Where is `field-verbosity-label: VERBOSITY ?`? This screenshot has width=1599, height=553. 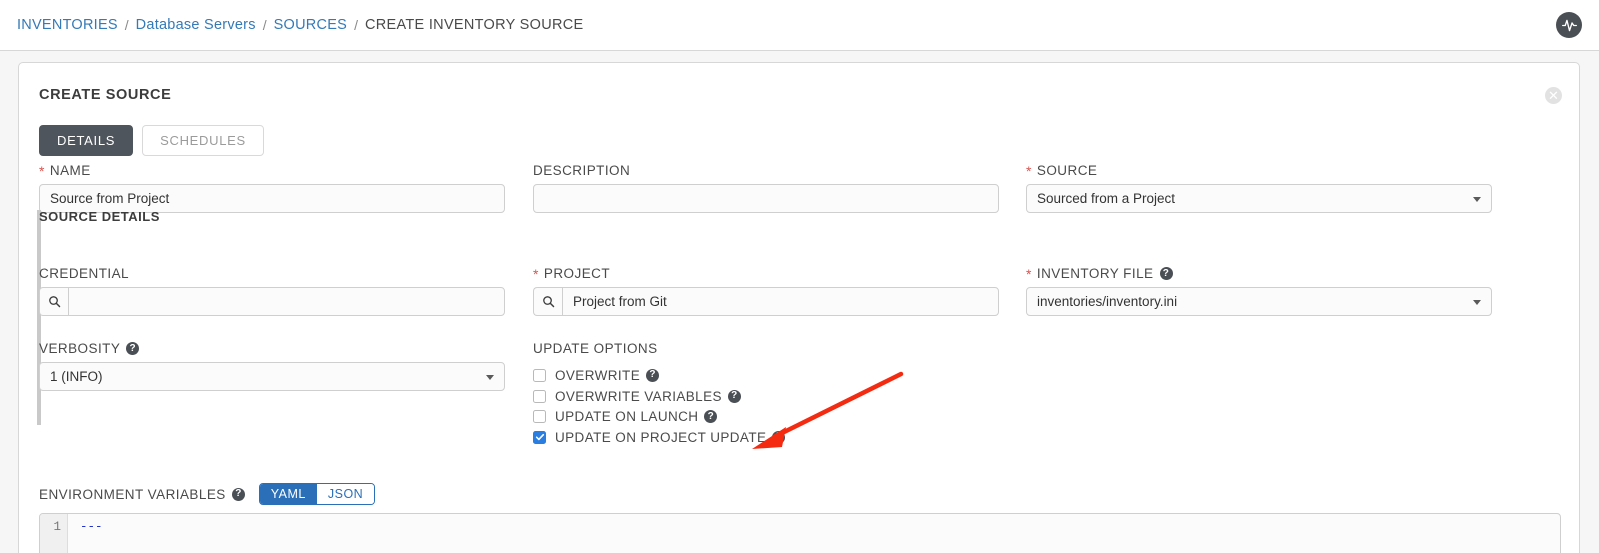 field-verbosity-label: VERBOSITY ? is located at coordinates (272, 348).